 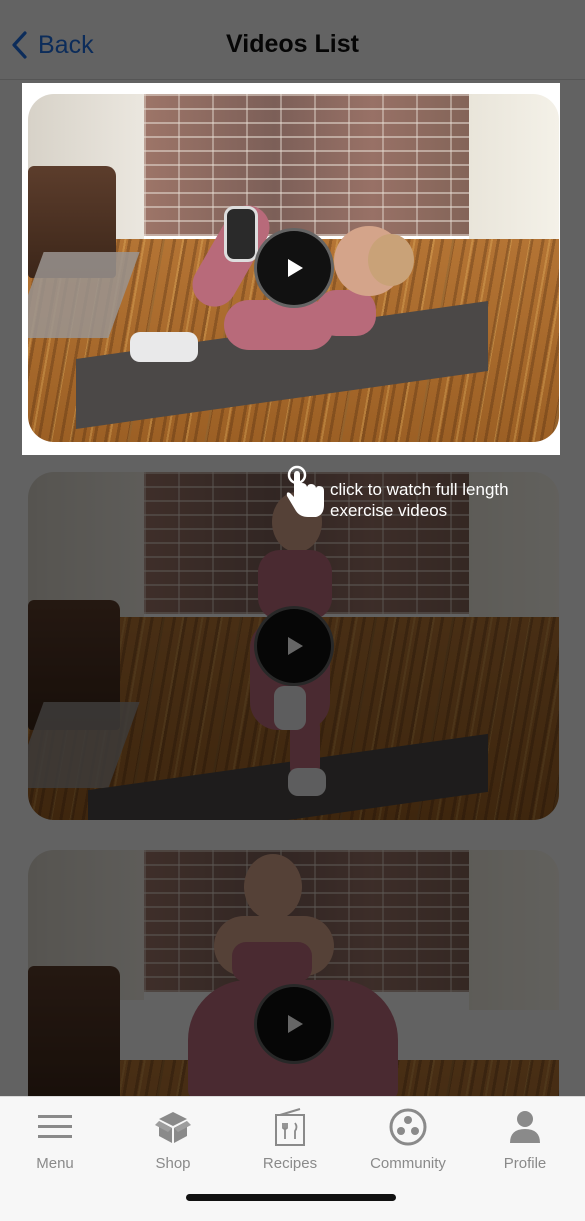 What do you see at coordinates (525, 1163) in the screenshot?
I see `tab-label: Profile` at bounding box center [525, 1163].